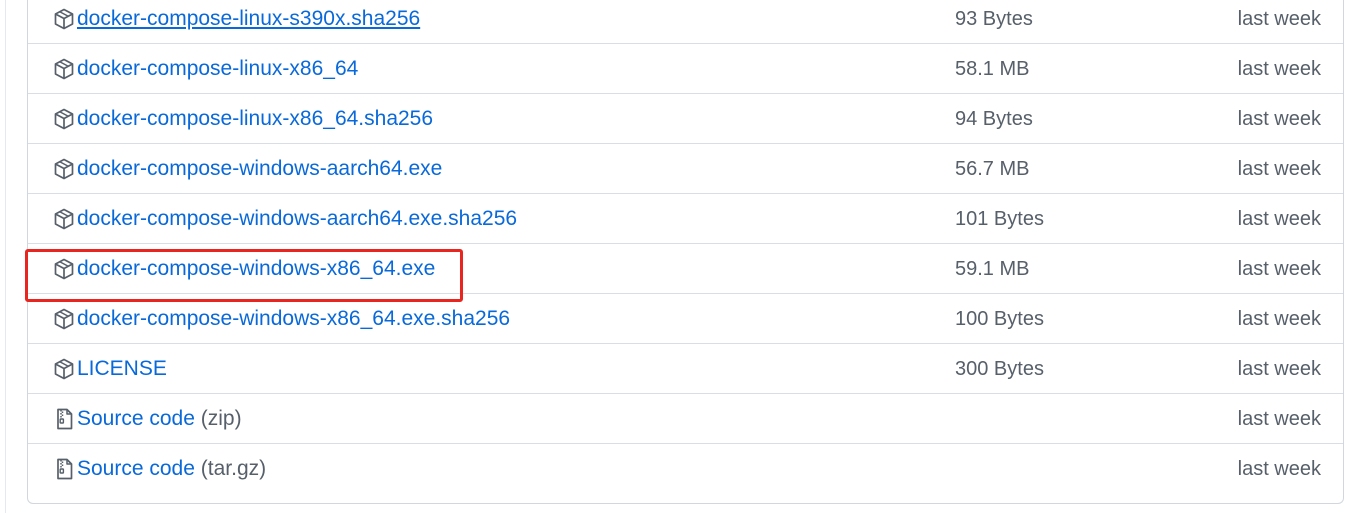 The width and height of the screenshot is (1357, 513). Describe the element at coordinates (255, 119) in the screenshot. I see `asset-link: docker-compose-linux-x86_64.sha256` at that location.